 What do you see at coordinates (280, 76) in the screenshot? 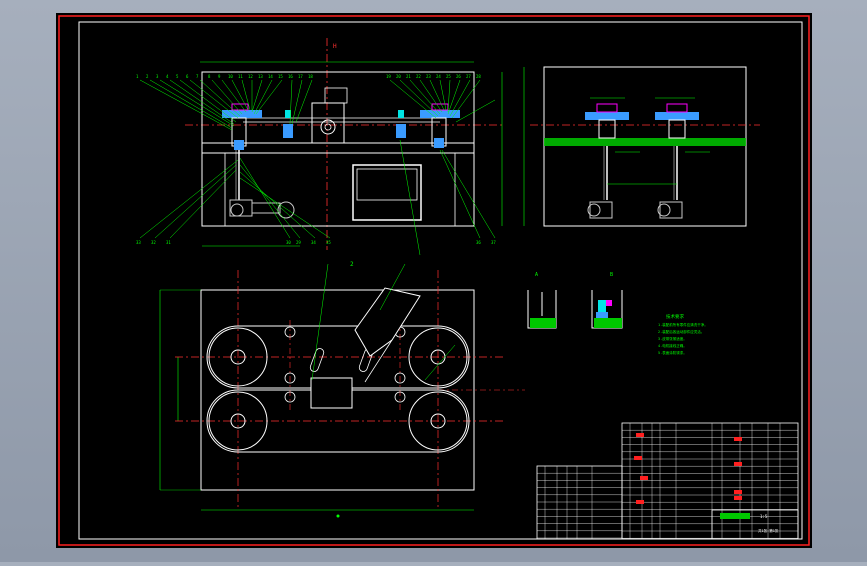
I see `svg-text: 15` at bounding box center [280, 76].